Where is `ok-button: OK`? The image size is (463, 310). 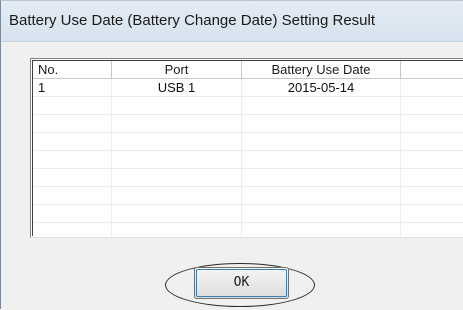 ok-button: OK is located at coordinates (241, 283).